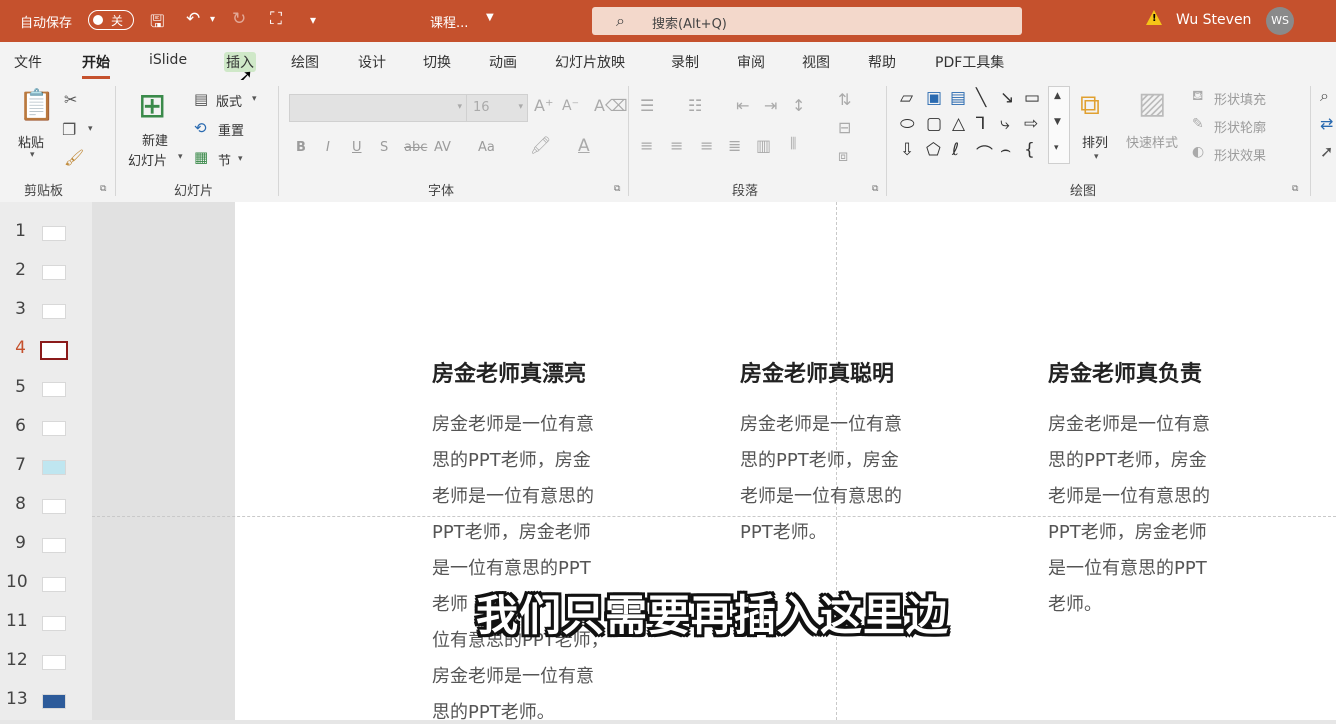 The height and width of the screenshot is (724, 1336). What do you see at coordinates (590, 62) in the screenshot?
I see `tab-slideshow: 幻灯片放映` at bounding box center [590, 62].